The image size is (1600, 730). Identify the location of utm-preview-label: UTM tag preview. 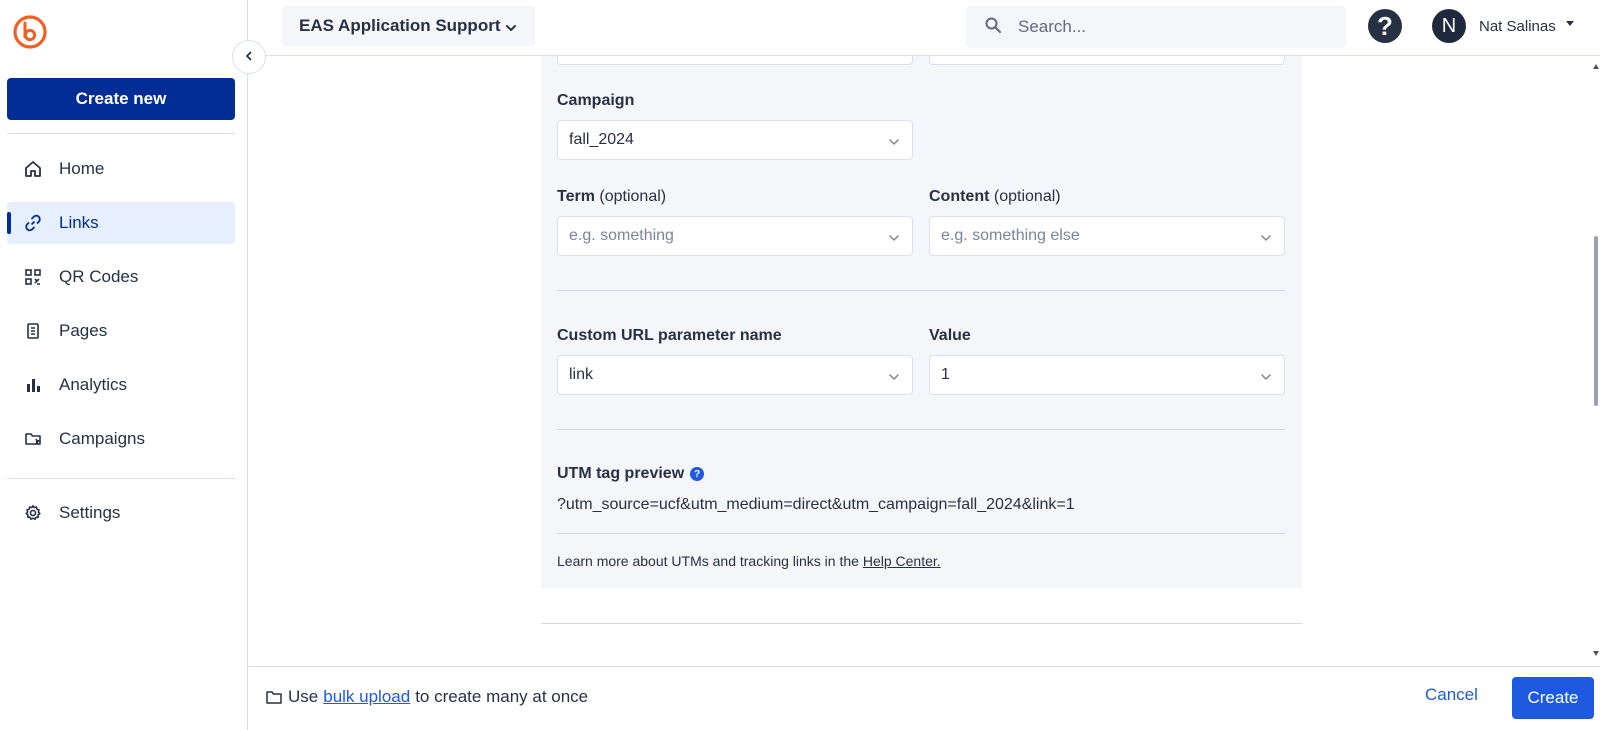
(621, 473).